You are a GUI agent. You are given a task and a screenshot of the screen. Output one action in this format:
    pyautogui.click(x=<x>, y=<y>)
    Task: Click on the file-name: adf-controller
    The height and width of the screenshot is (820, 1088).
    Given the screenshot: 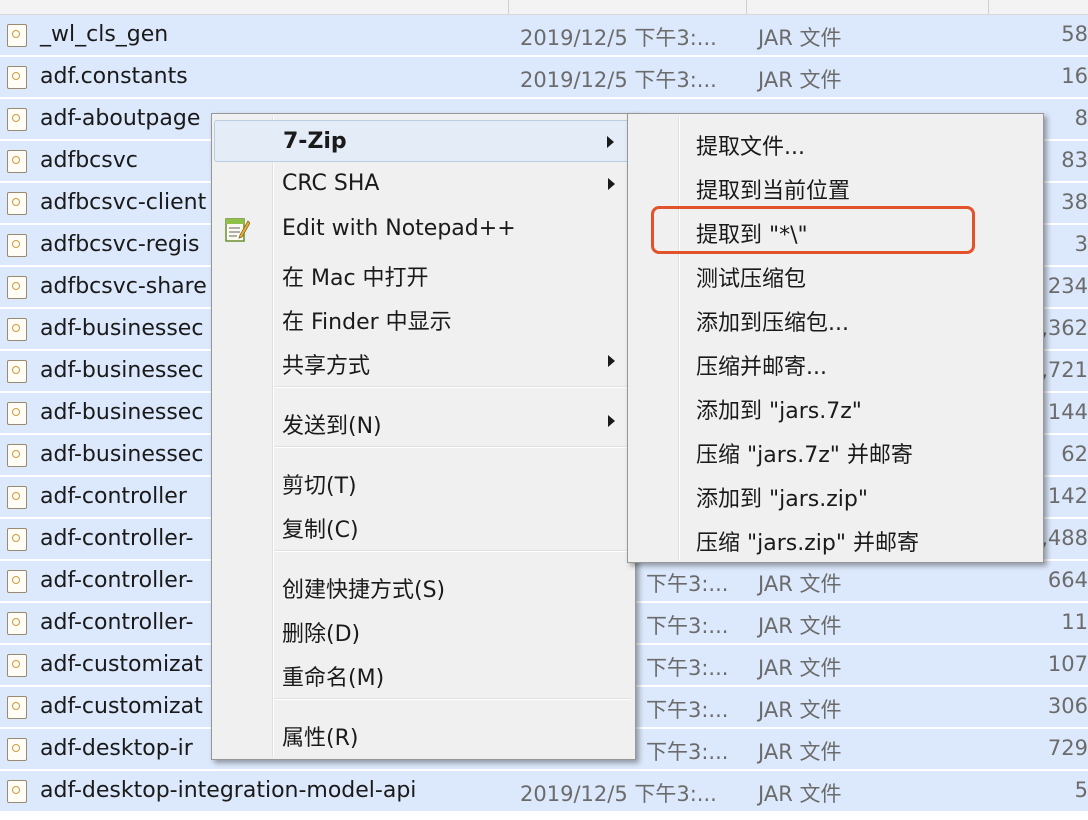 What is the action you would take?
    pyautogui.click(x=113, y=496)
    